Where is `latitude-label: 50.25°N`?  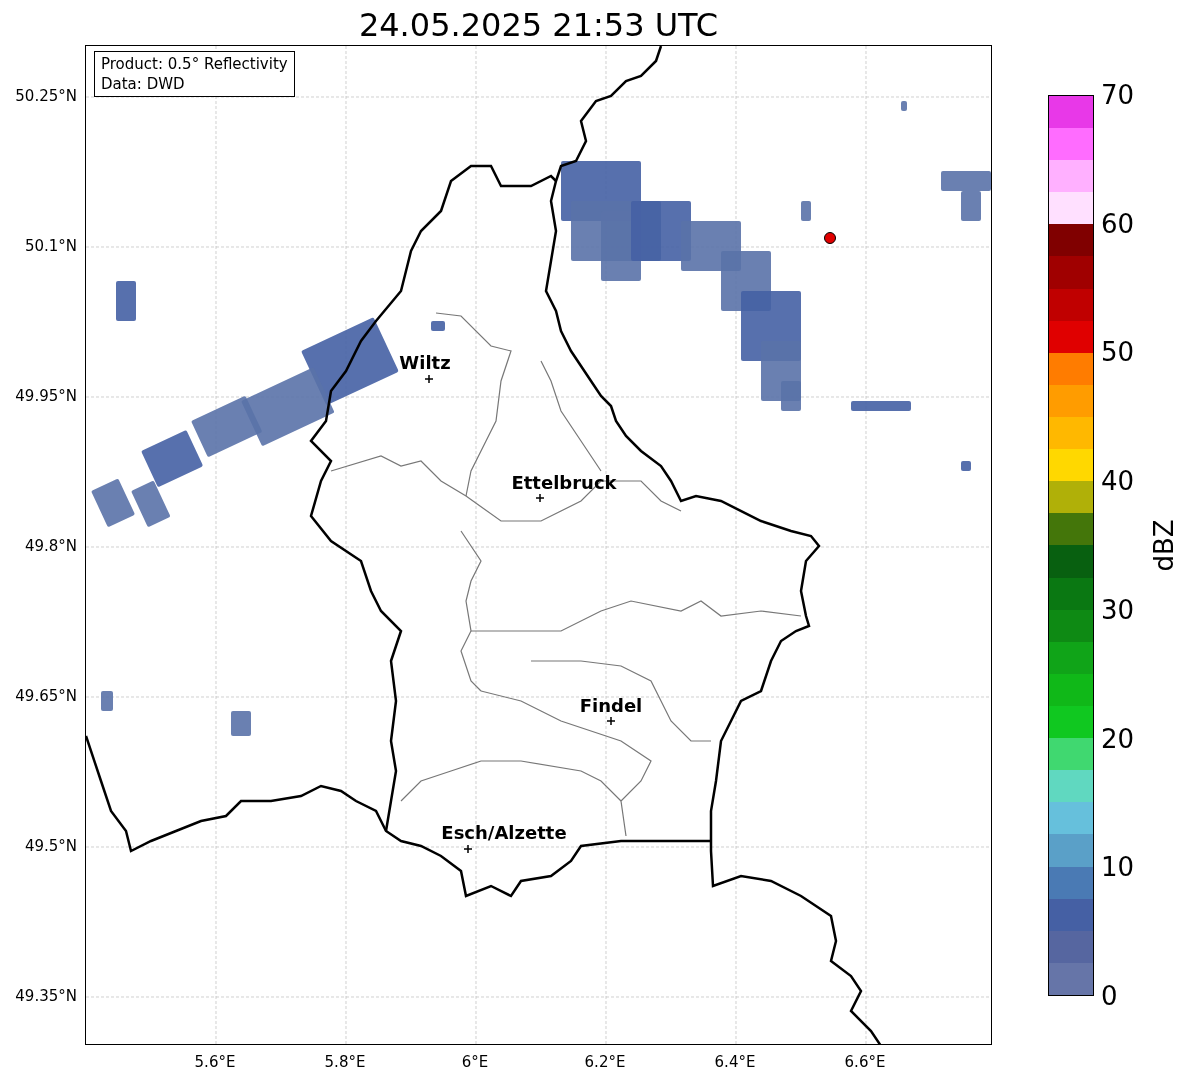 latitude-label: 50.25°N is located at coordinates (46, 96).